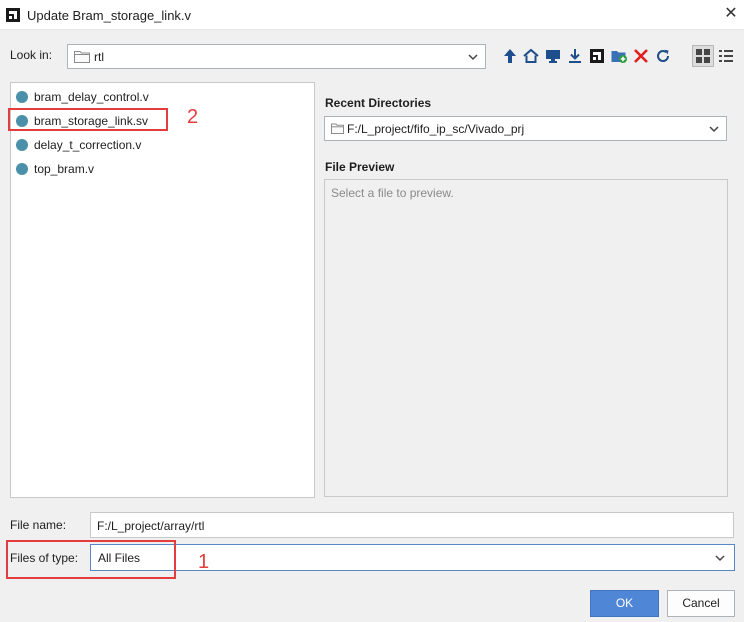 This screenshot has width=744, height=622. What do you see at coordinates (276, 56) in the screenshot?
I see `look-in-combo: rtl` at bounding box center [276, 56].